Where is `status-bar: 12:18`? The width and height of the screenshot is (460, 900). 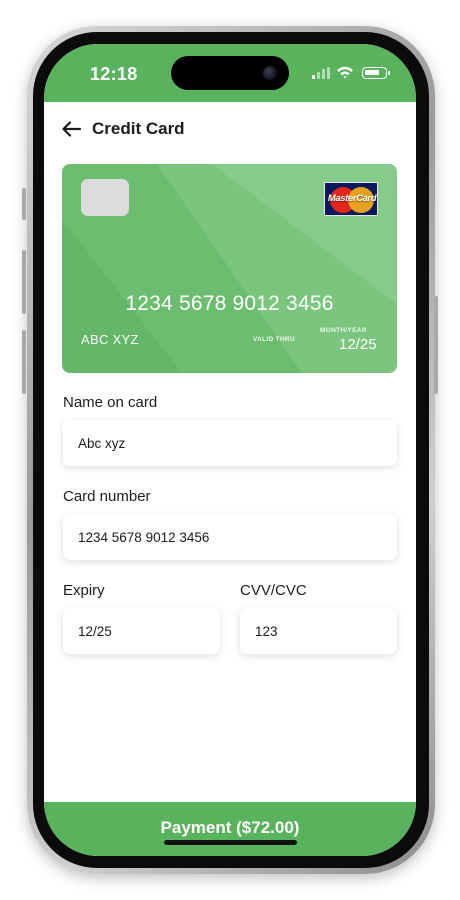 status-bar: 12:18 is located at coordinates (230, 73).